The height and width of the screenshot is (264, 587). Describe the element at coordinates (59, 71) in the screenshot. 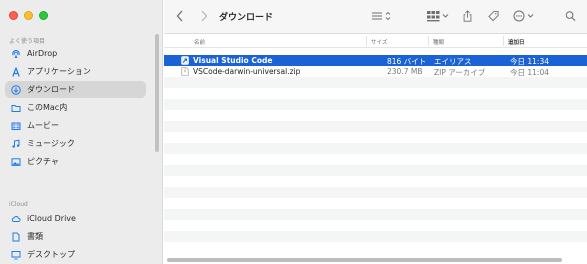

I see `sidebar-item-label: アプリケーション` at that location.